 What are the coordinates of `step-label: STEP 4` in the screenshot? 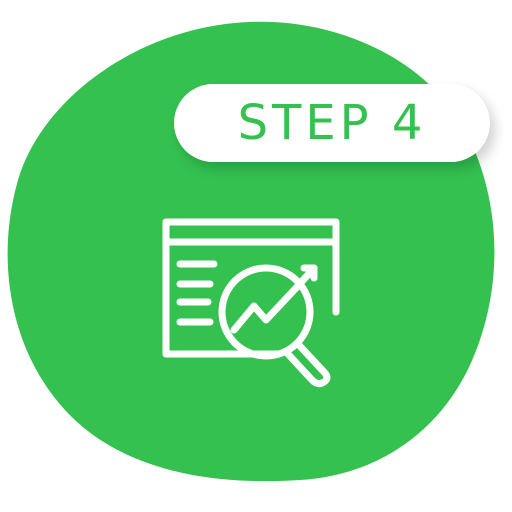 It's located at (332, 123).